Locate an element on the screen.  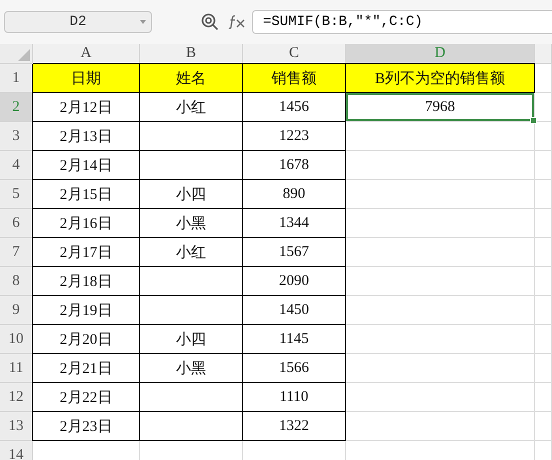
zoom-icon is located at coordinates (210, 22).